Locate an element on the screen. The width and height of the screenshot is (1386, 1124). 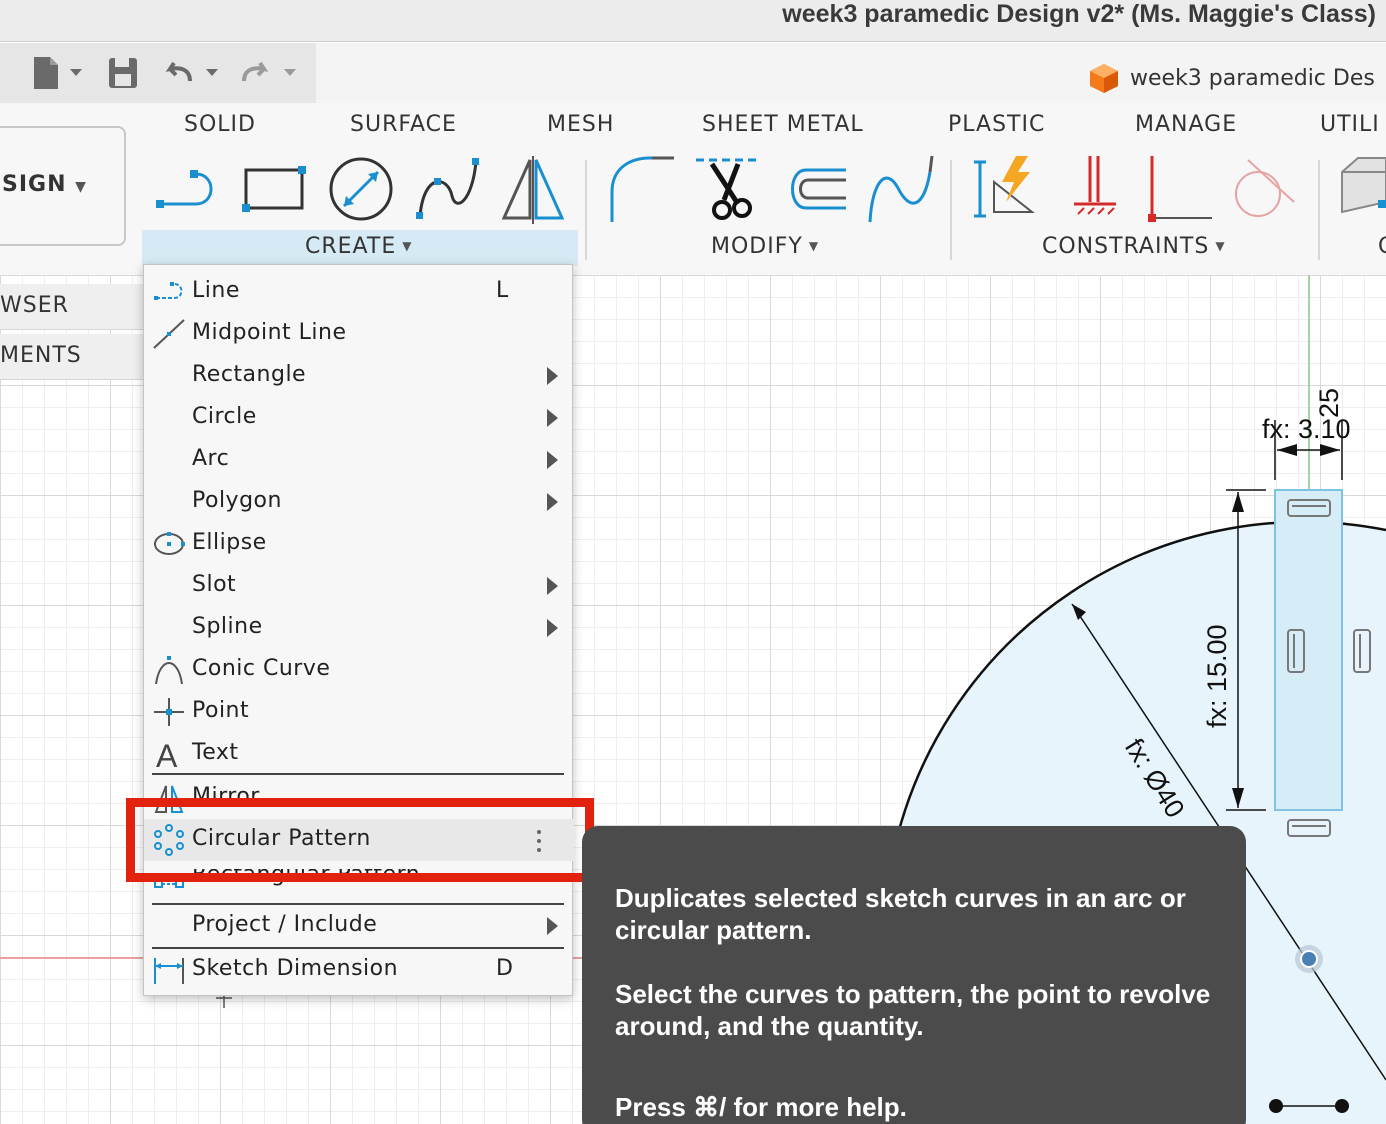
tab-mesh: MESH is located at coordinates (580, 124).